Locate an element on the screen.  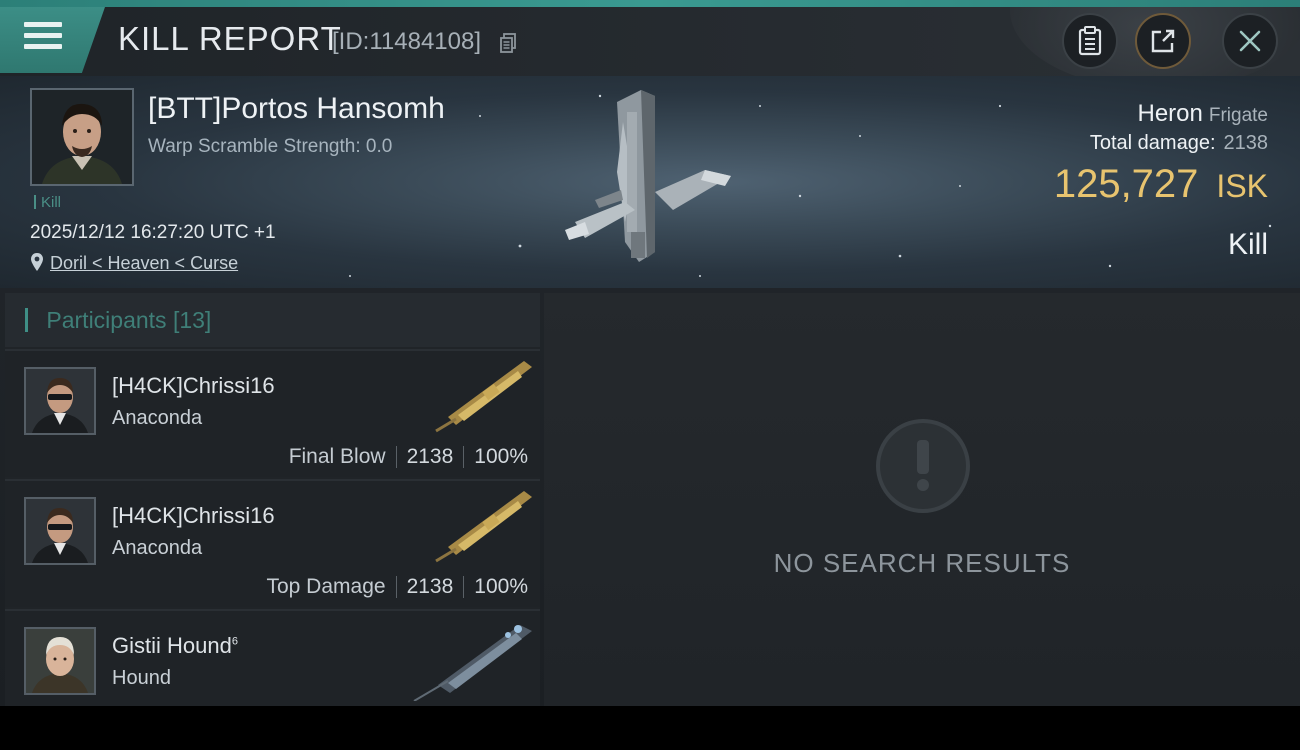
participant-name: Gistii Hound6 is located at coordinates (175, 646).